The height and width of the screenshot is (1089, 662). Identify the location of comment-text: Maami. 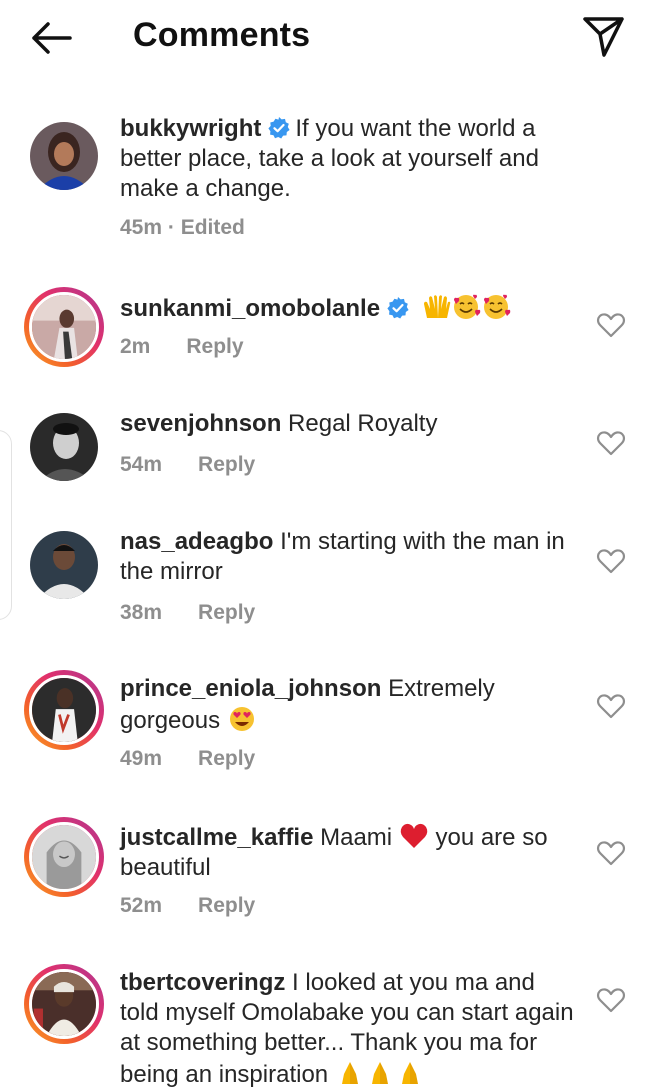
(356, 837).